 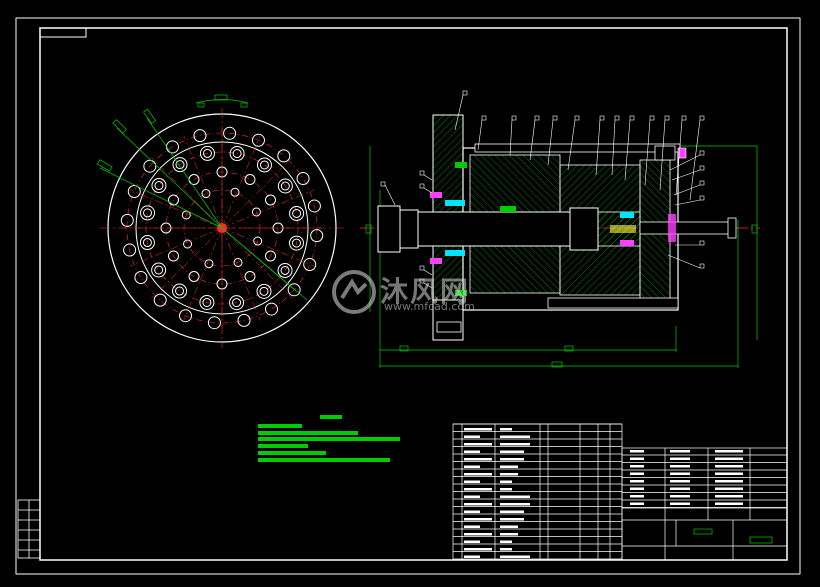 I want to click on technical-notes, so click(x=329, y=438).